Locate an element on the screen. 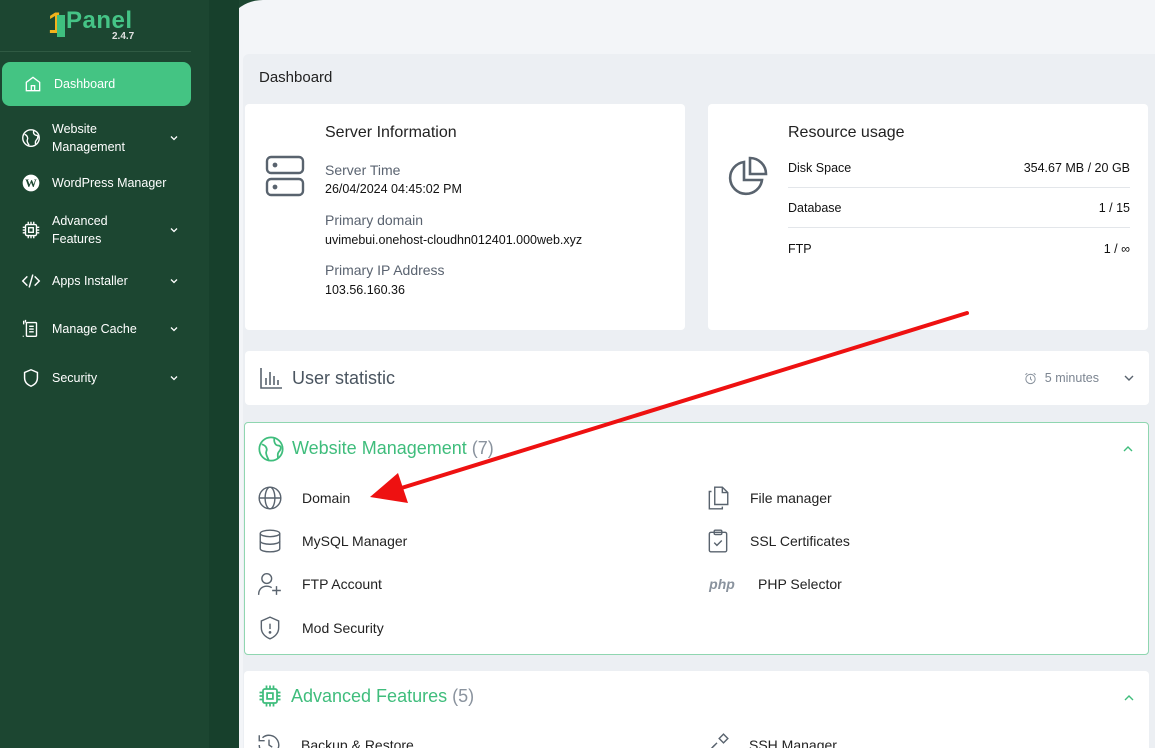 The width and height of the screenshot is (1155, 748). menu-item-label: Mod Security is located at coordinates (343, 628).